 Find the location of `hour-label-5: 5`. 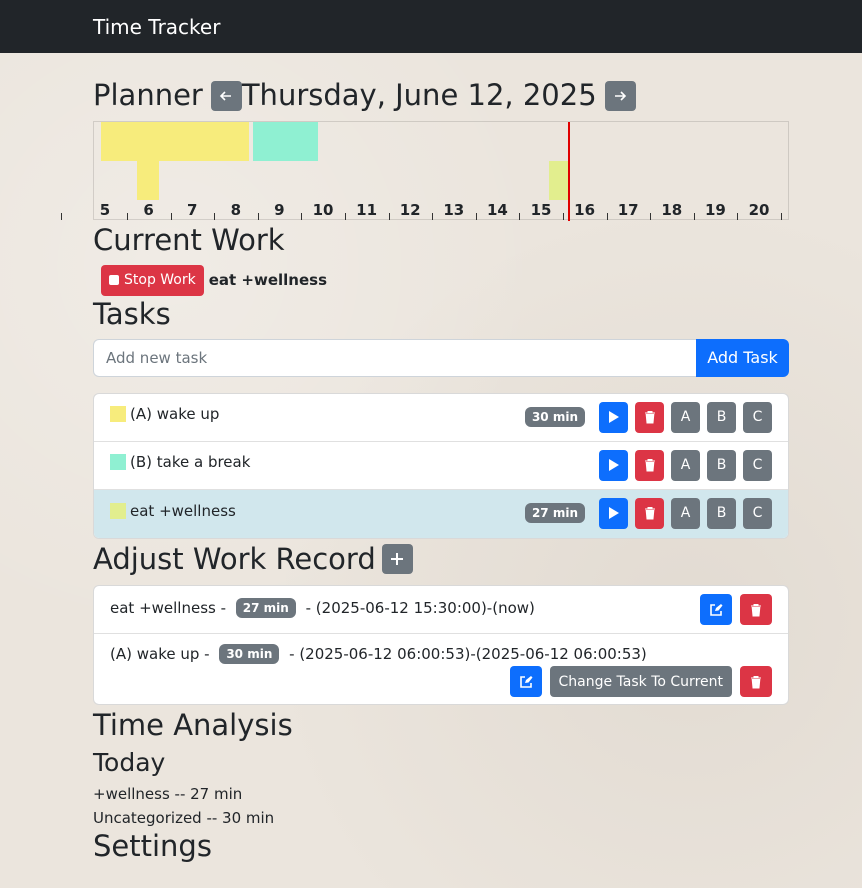

hour-label-5: 5 is located at coordinates (105, 210).